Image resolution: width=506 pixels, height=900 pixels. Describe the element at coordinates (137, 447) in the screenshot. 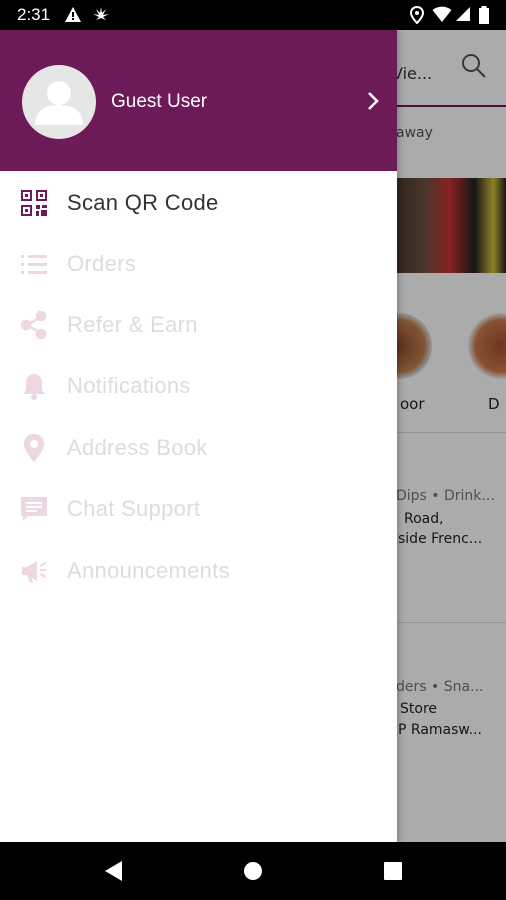

I see `menu-item-label: Address Book` at that location.